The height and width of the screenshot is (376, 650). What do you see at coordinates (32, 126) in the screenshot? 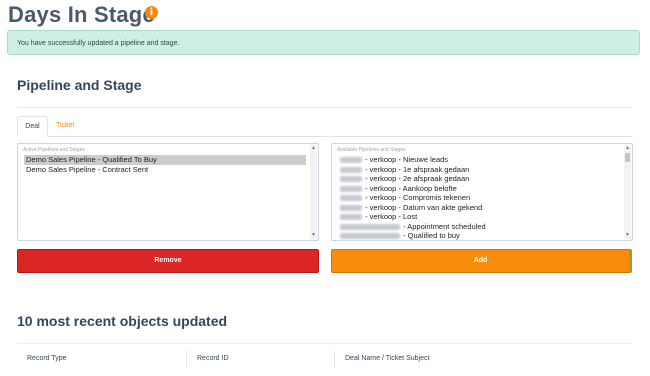
I see `tab-deal: Deal` at bounding box center [32, 126].